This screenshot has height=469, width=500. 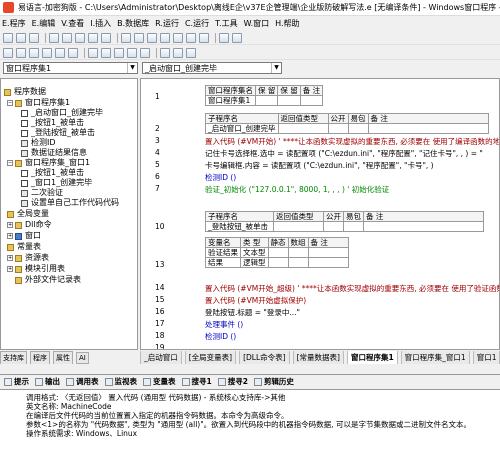 What do you see at coordinates (191, 52) in the screenshot?
I see `lock-icon` at bounding box center [191, 52].